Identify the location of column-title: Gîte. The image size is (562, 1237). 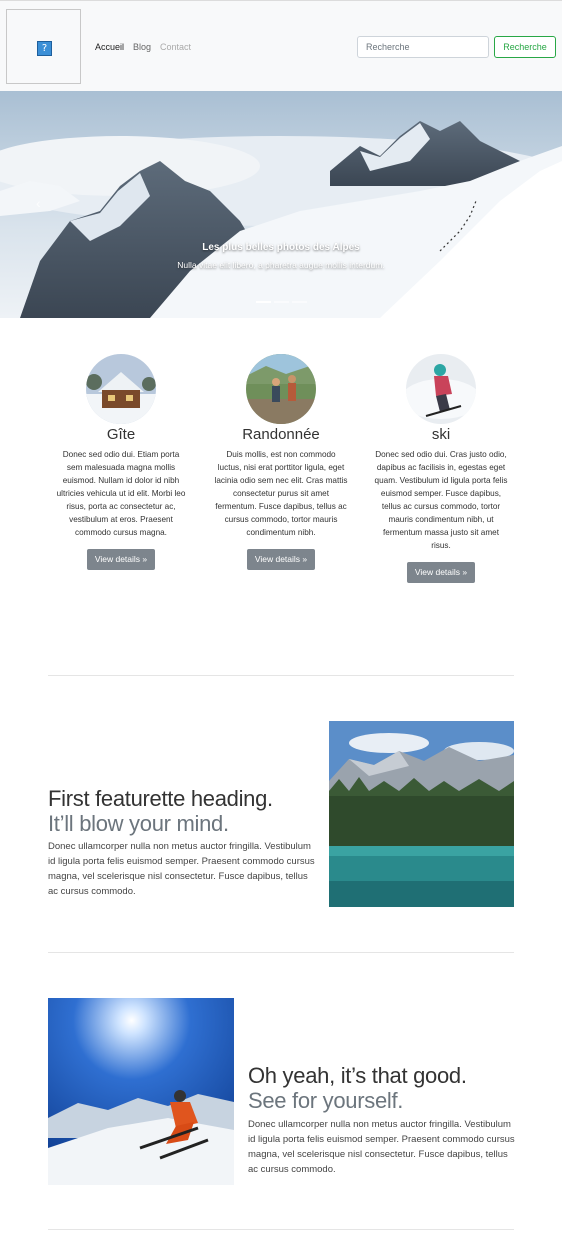
(121, 434).